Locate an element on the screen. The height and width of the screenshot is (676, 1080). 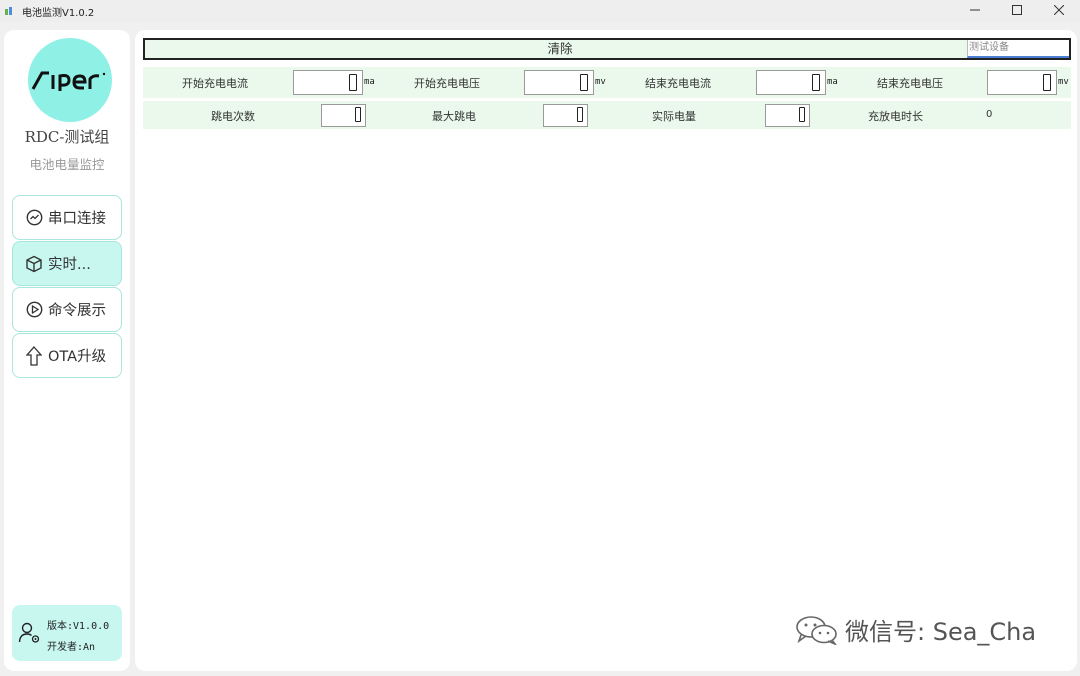
app-subtitle: 电池电量监控 is located at coordinates (67, 164).